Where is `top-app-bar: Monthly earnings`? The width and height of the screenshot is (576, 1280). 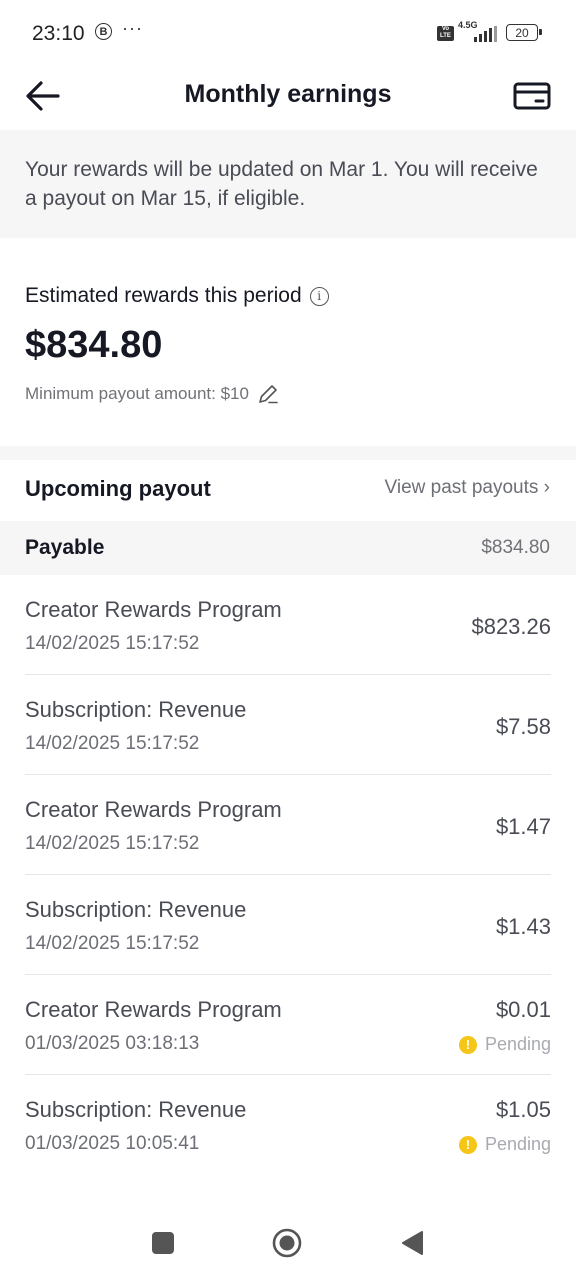 top-app-bar: Monthly earnings is located at coordinates (288, 98).